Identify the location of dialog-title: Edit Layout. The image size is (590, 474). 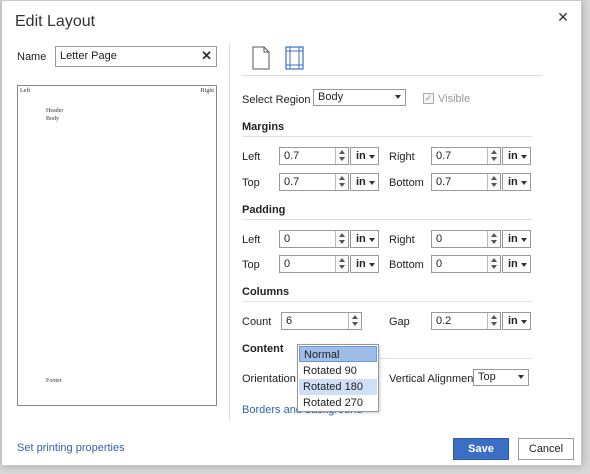
(55, 21).